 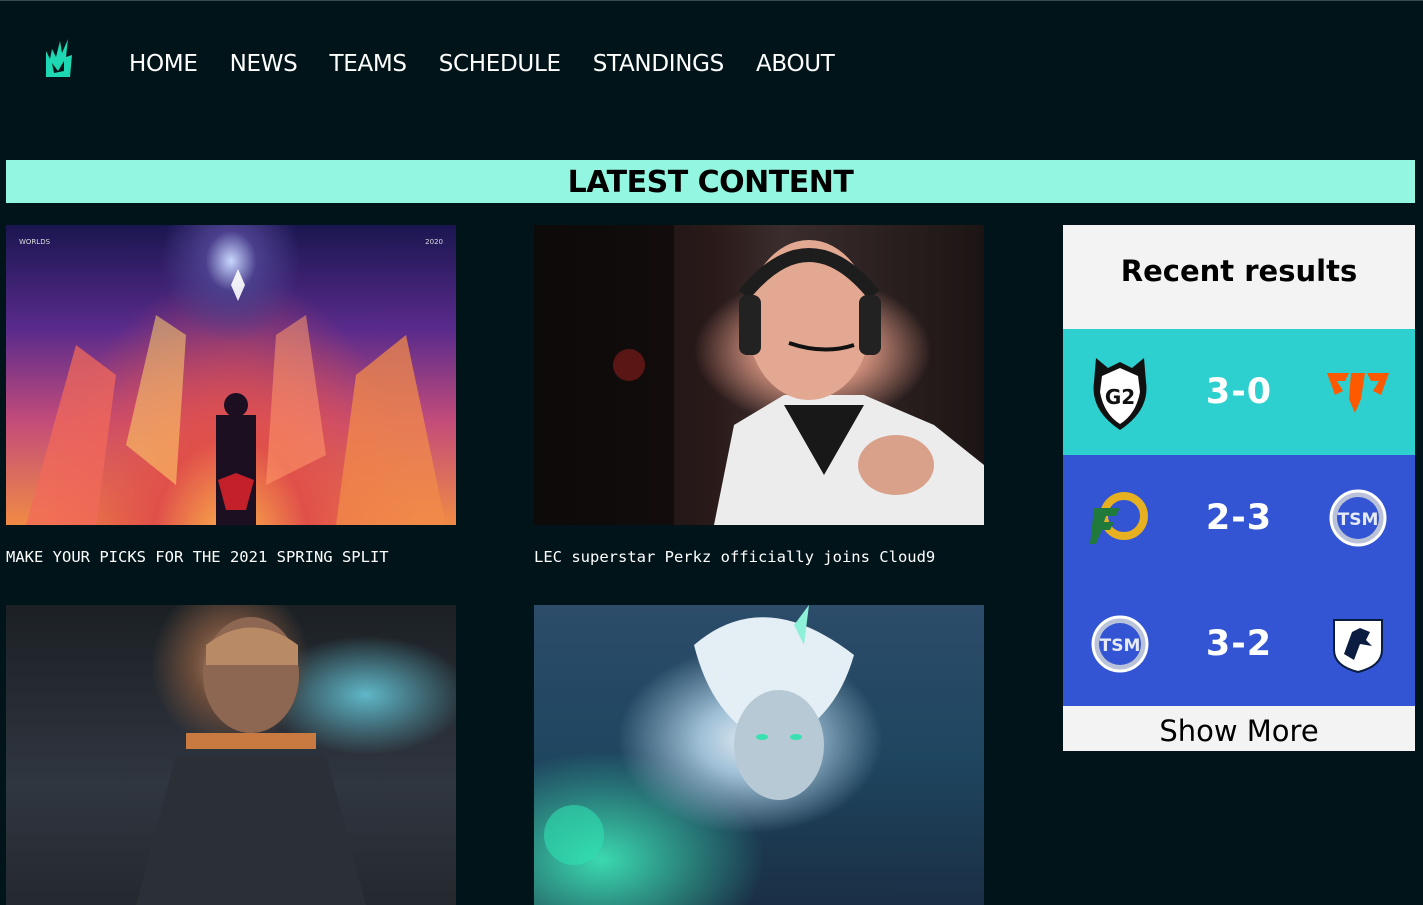 I want to click on article-thumbnail-worlds: WORLDS 2020, so click(x=231, y=375).